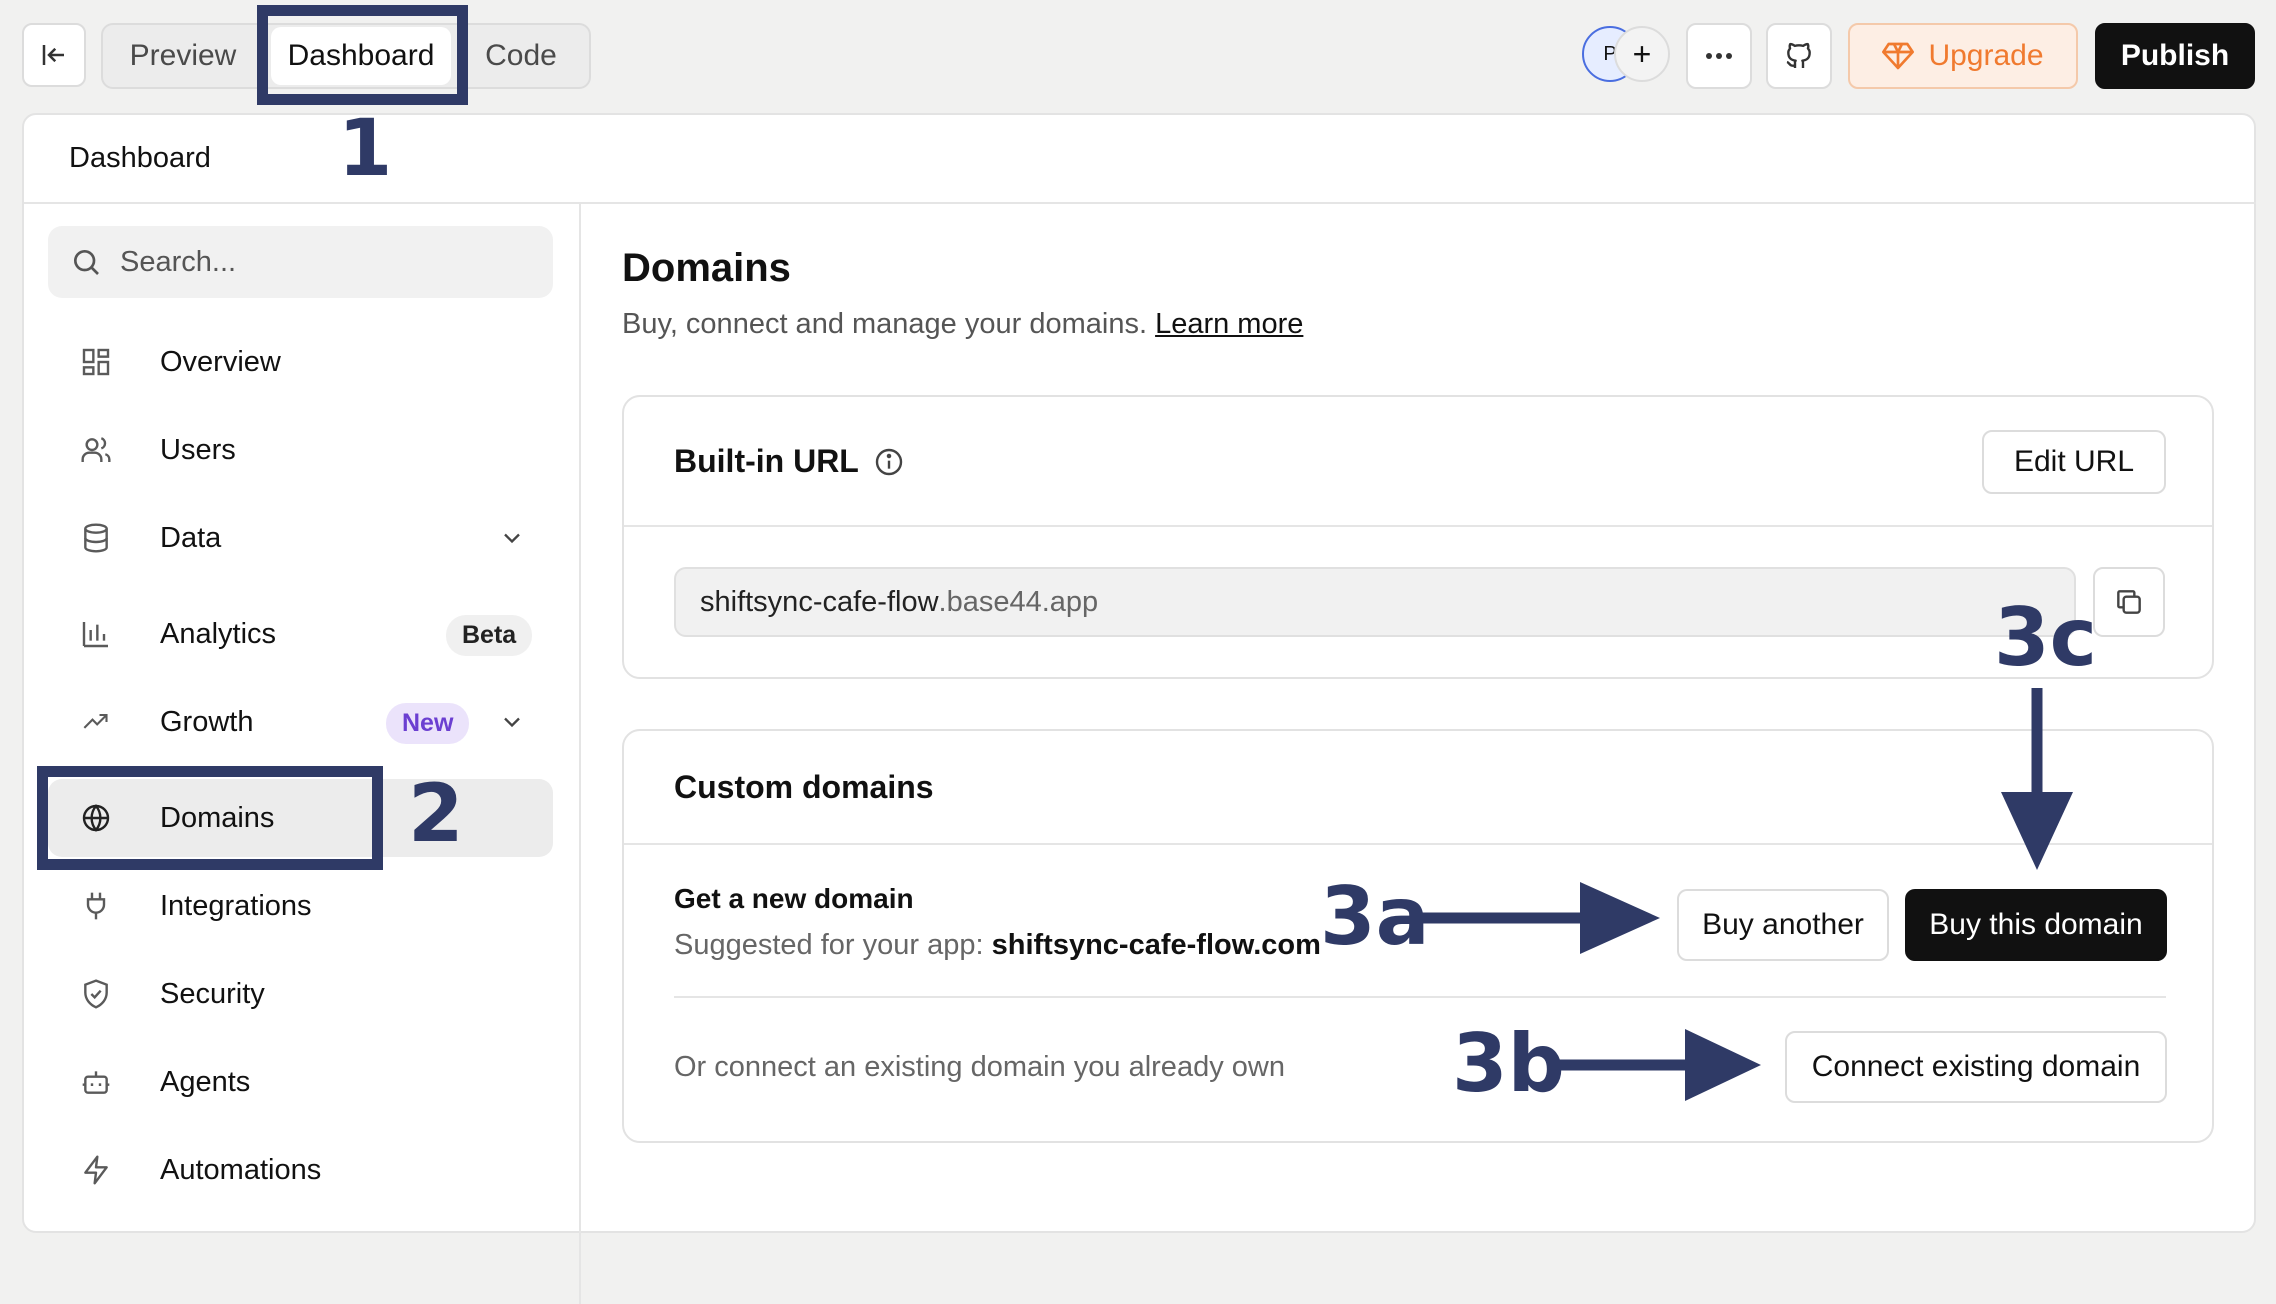  What do you see at coordinates (210, 818) in the screenshot?
I see `annotation-box-domains` at bounding box center [210, 818].